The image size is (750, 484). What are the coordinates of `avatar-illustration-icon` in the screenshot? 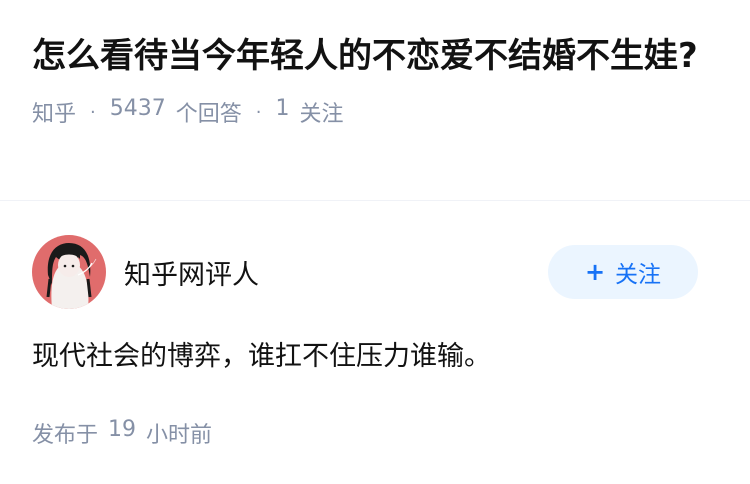 It's located at (69, 272).